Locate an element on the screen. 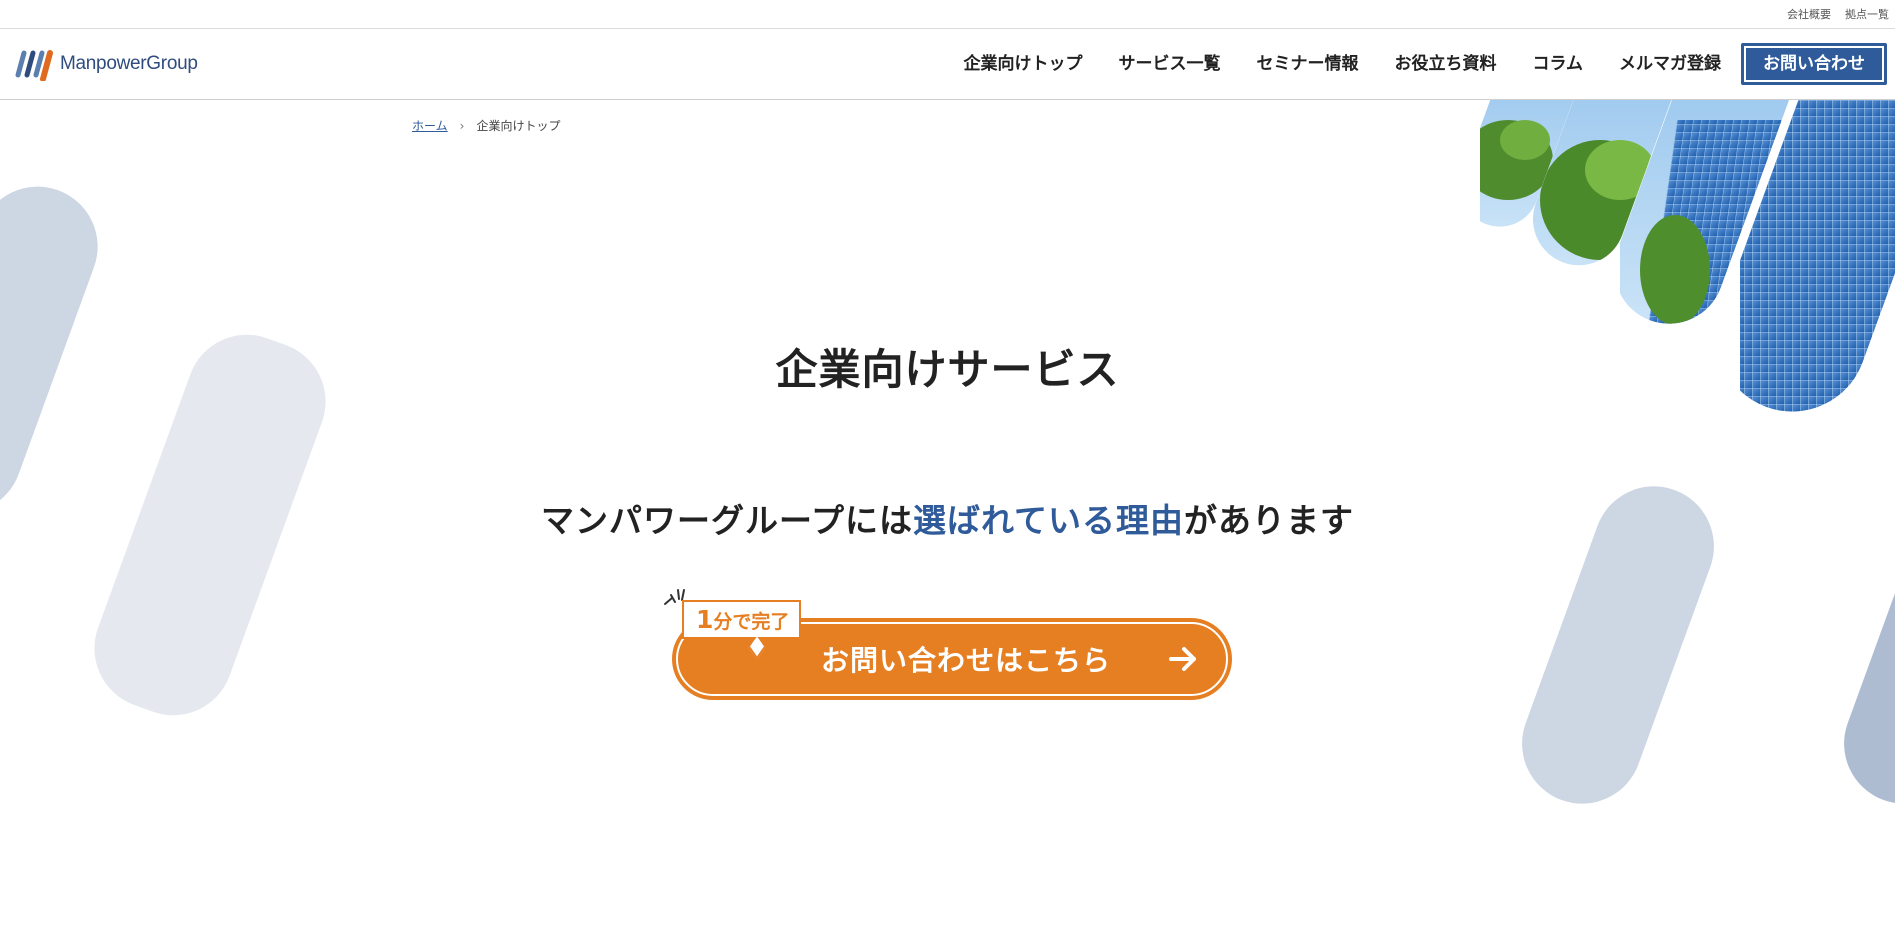 The height and width of the screenshot is (942, 1895). one-minute-badge: 1分で完了 is located at coordinates (742, 619).